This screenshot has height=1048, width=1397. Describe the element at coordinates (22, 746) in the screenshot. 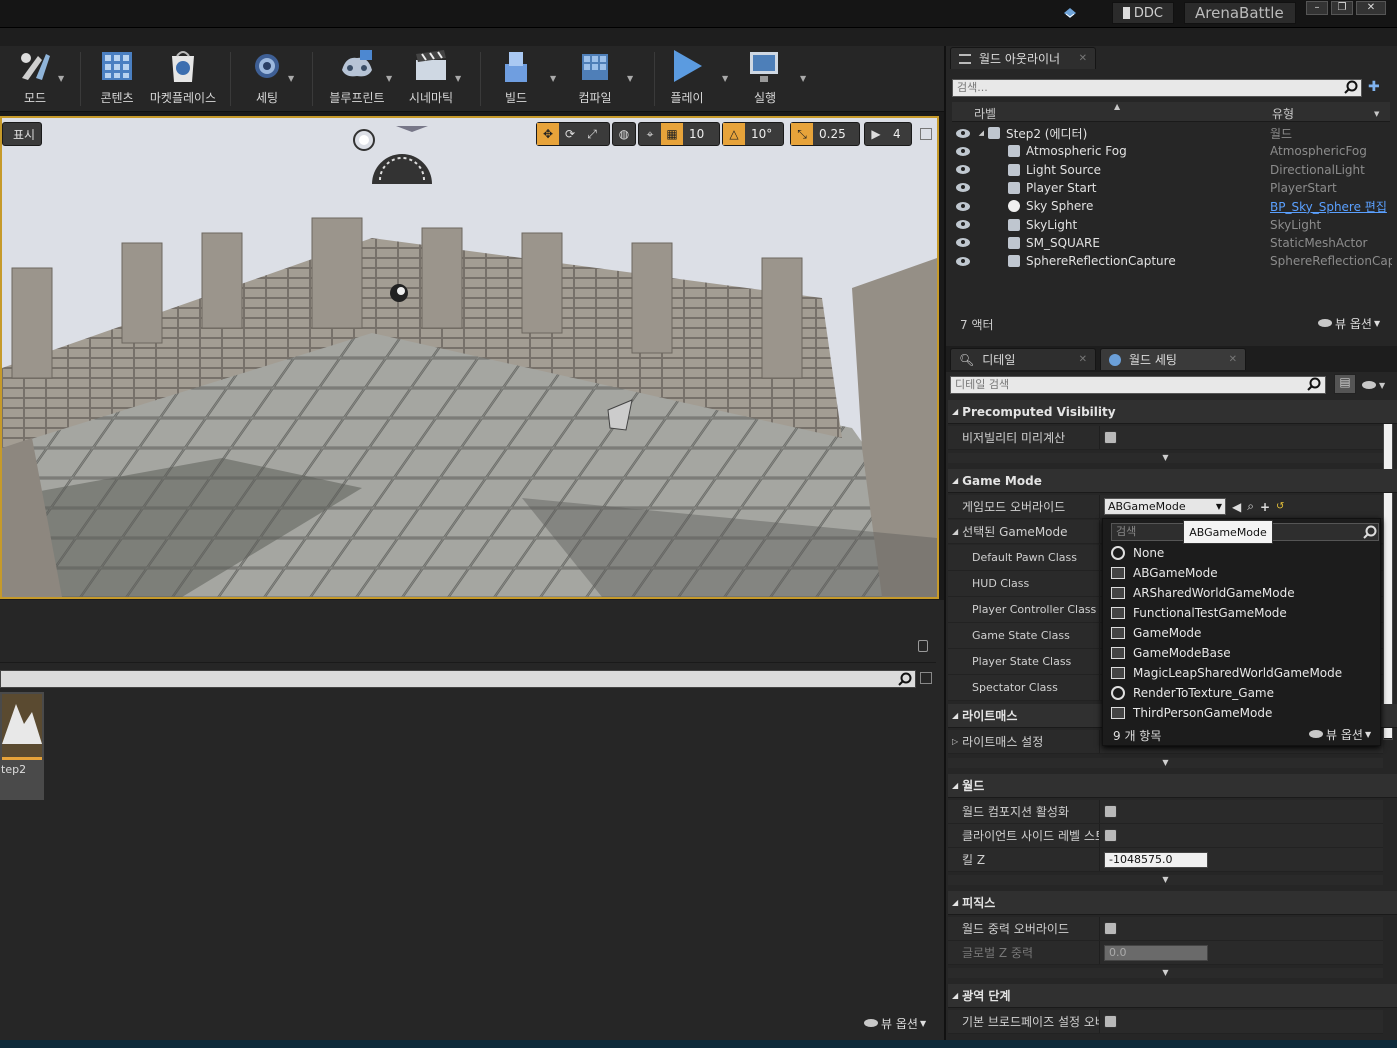

I see `asset-tile: tep2` at that location.